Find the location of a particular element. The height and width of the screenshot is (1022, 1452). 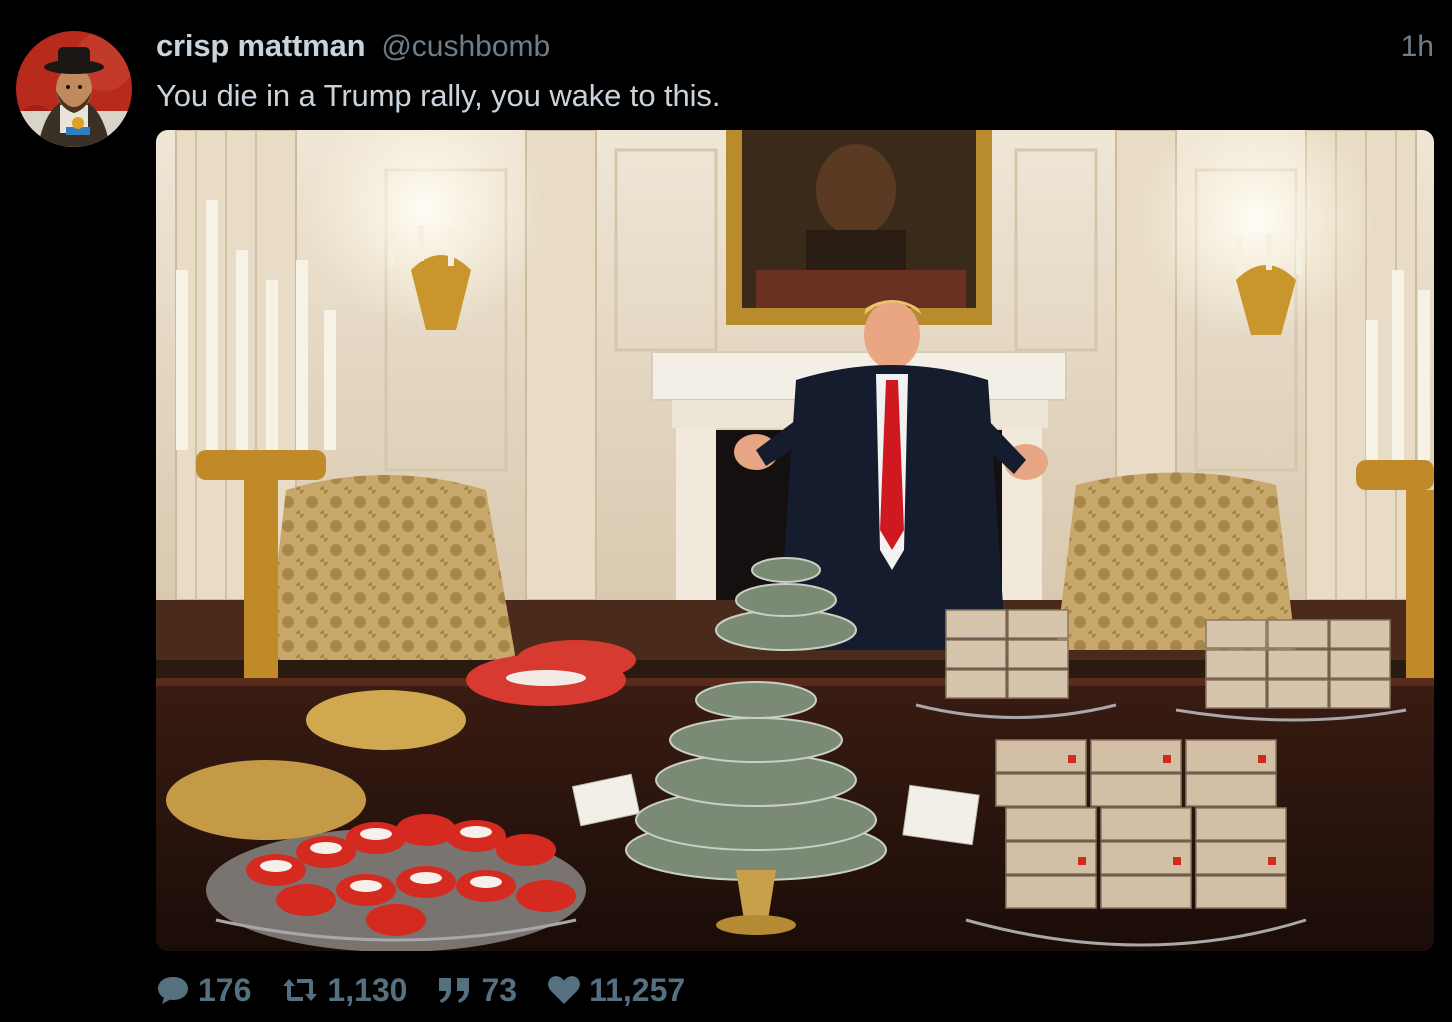

avatar-portrait-icon is located at coordinates (74, 89).